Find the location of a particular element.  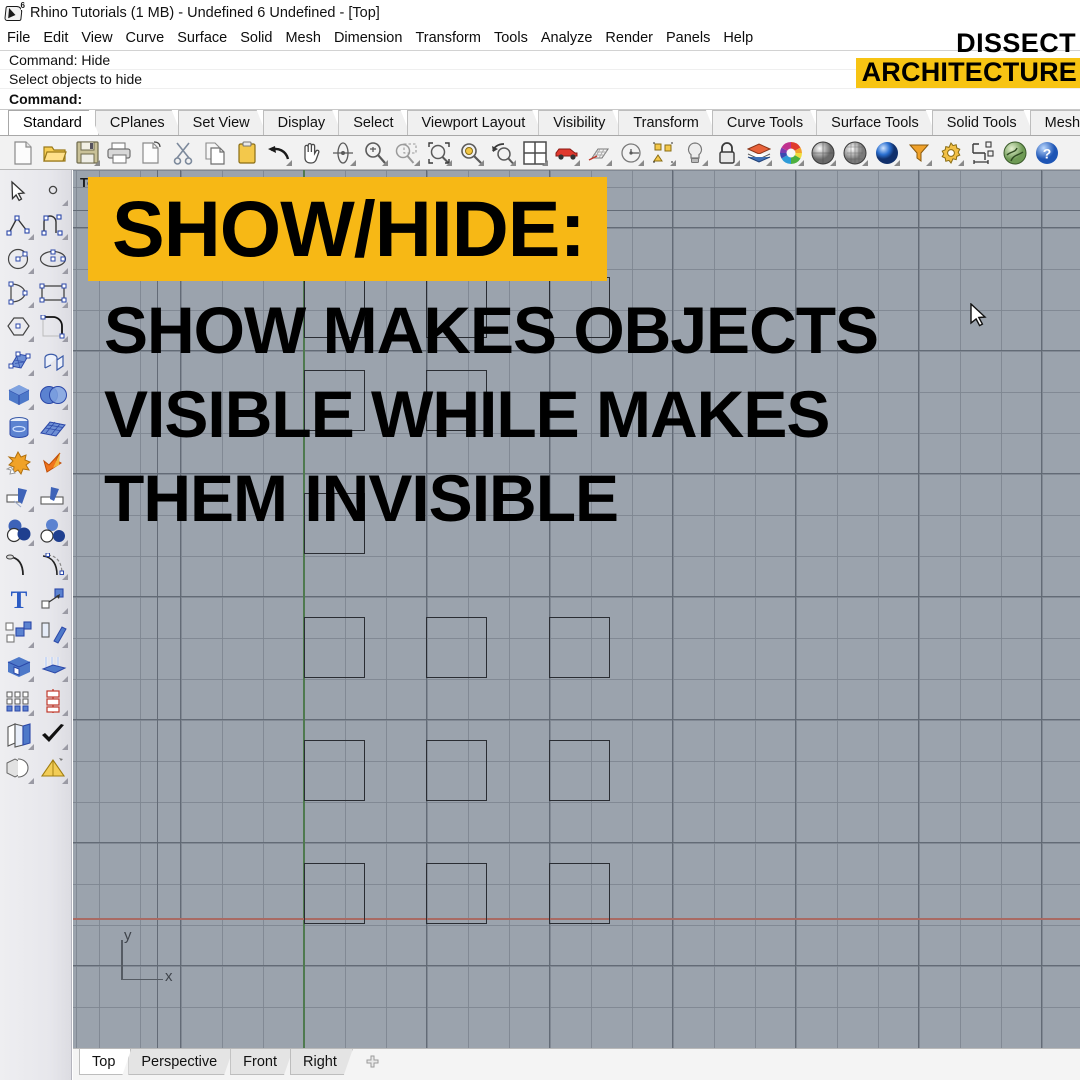

menu-item-solid: Solid is located at coordinates (259, 38).